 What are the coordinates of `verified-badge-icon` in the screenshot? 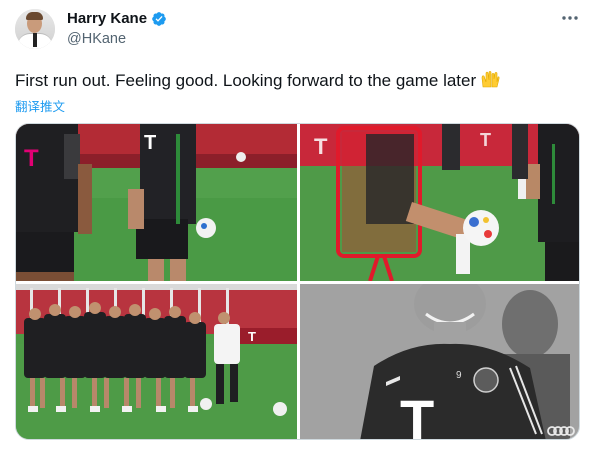 It's located at (159, 19).